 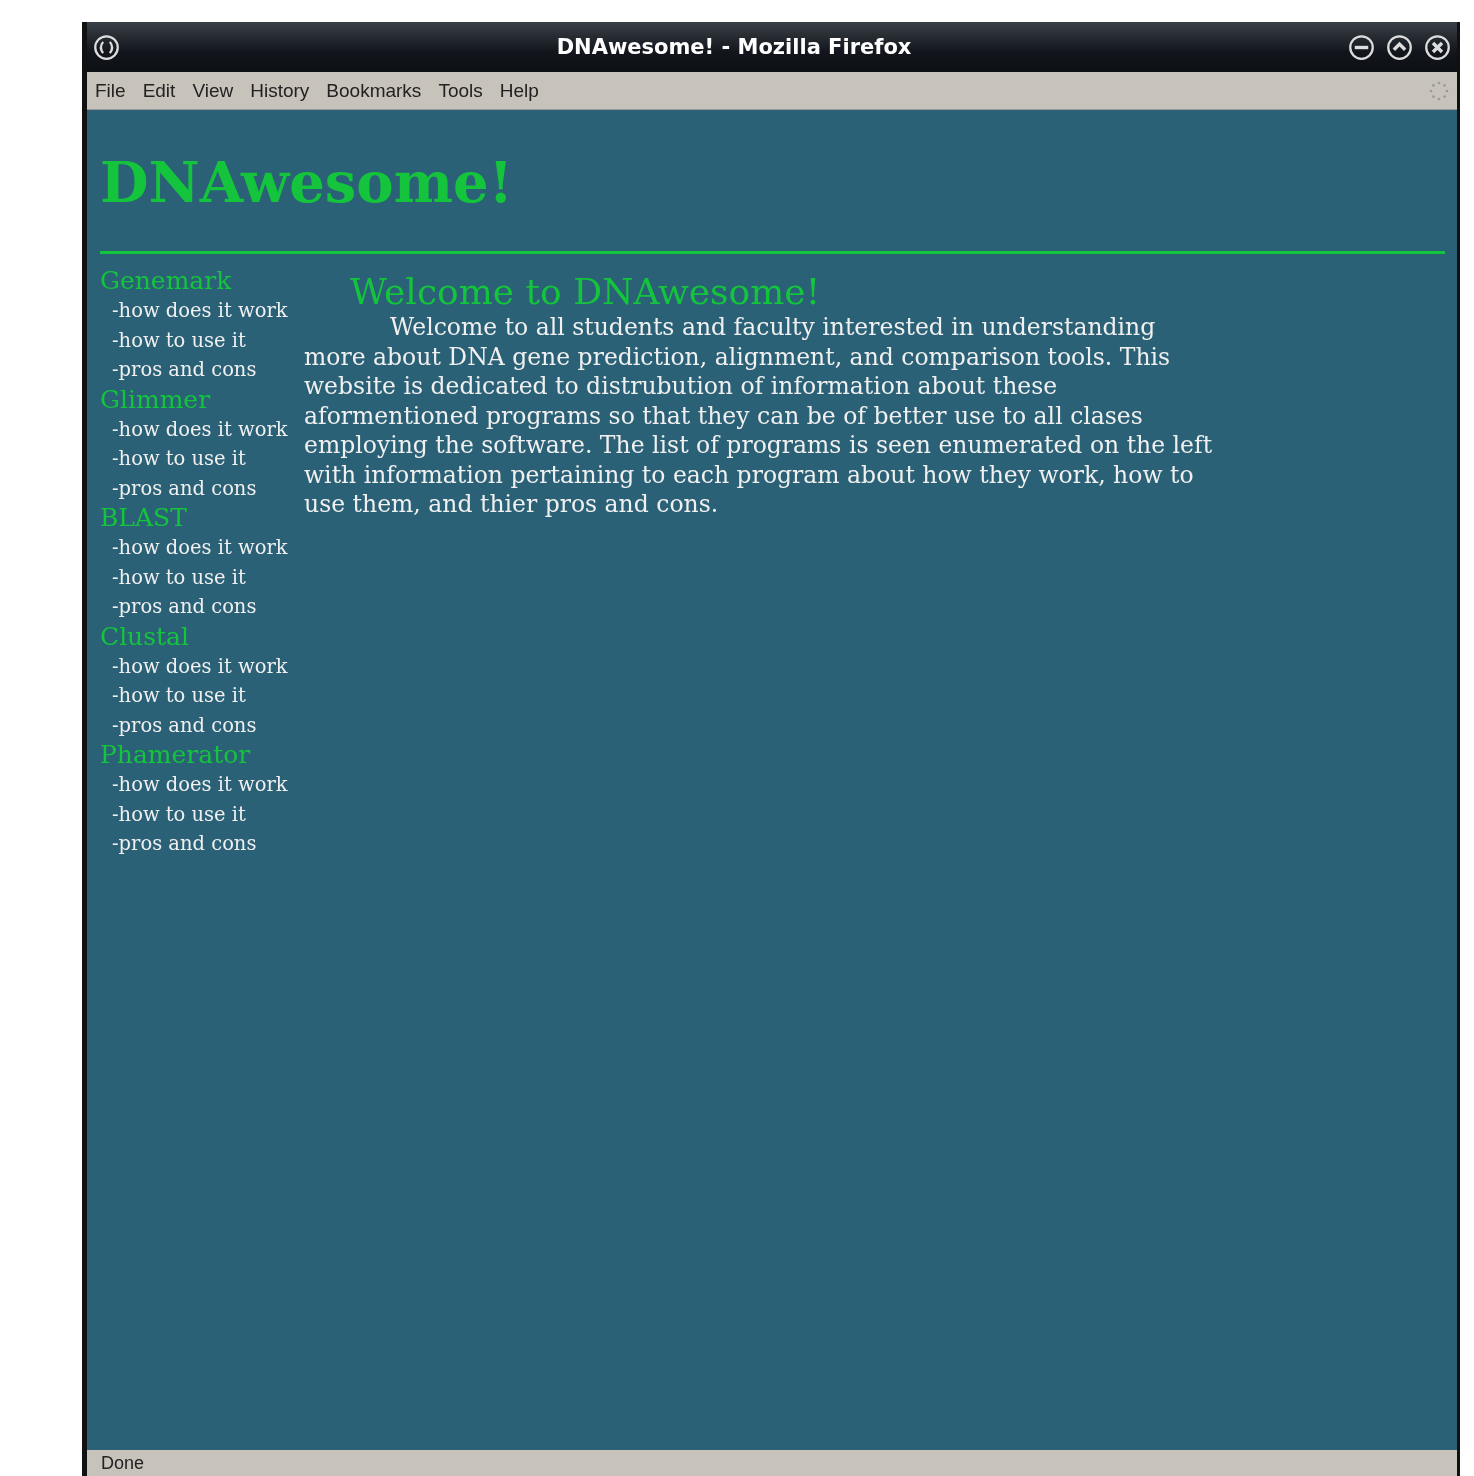 I want to click on menu-item: File, so click(x=110, y=90).